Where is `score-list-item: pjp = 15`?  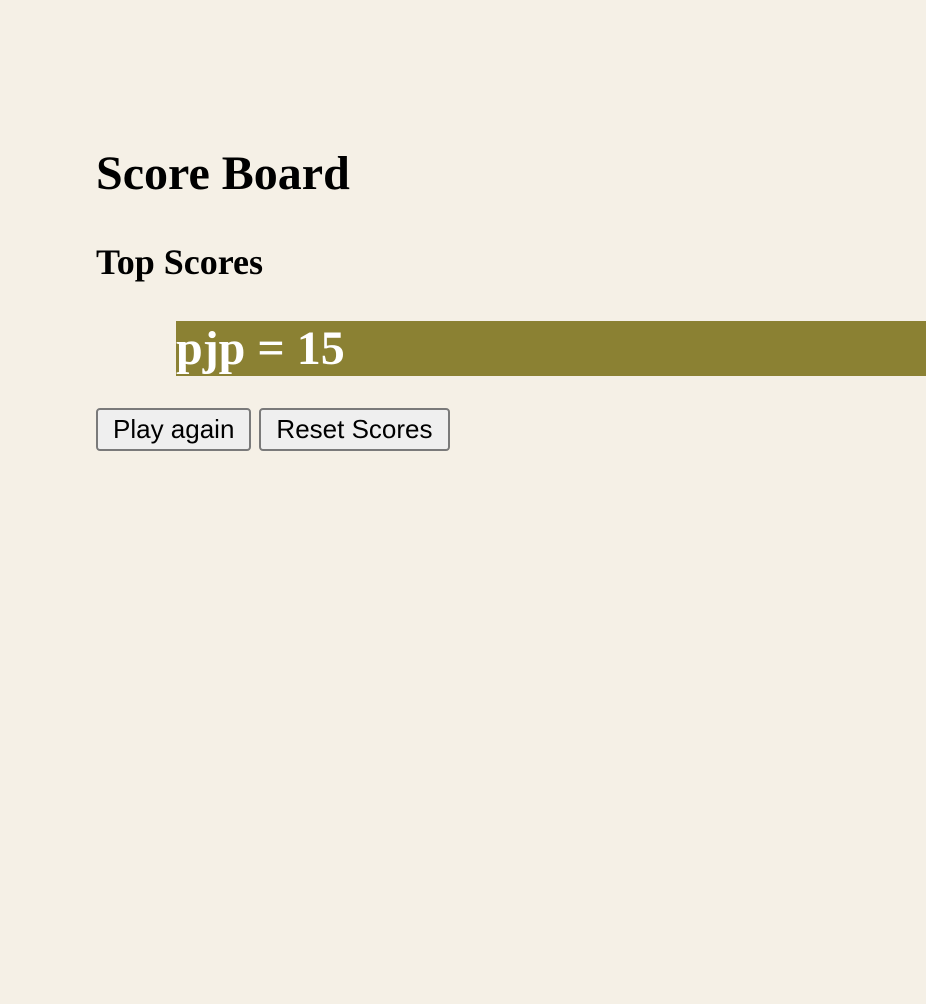 score-list-item: pjp = 15 is located at coordinates (551, 348).